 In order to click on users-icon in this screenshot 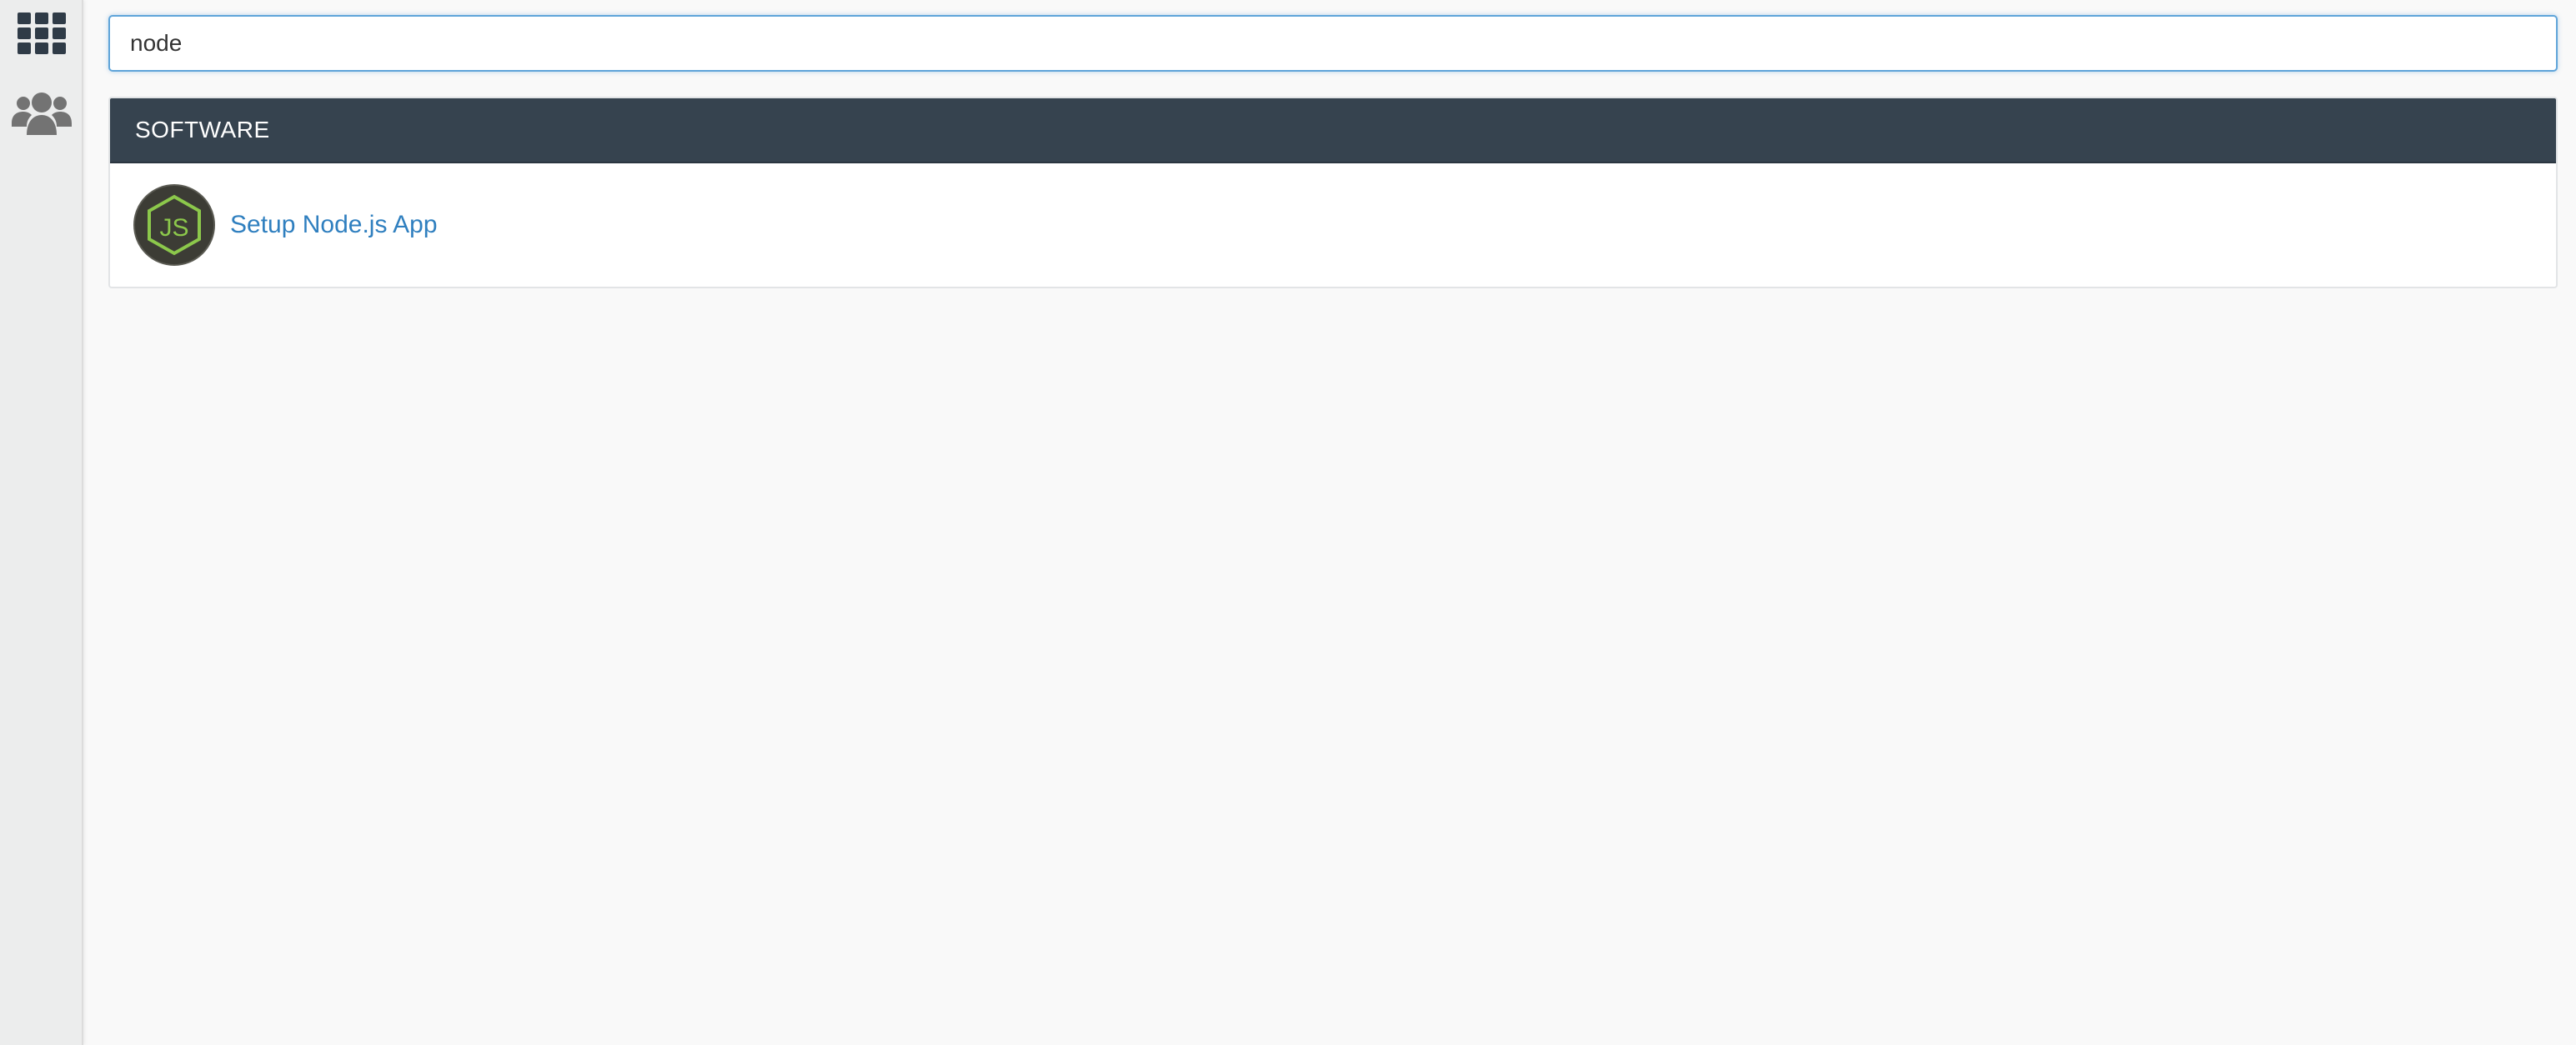, I will do `click(42, 113)`.